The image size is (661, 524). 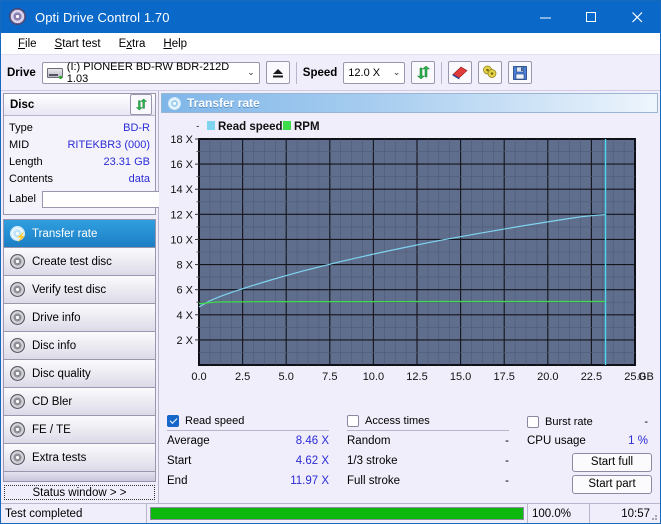 I want to click on status-bar: Test completed 100.0% 10:57, so click(x=330, y=513).